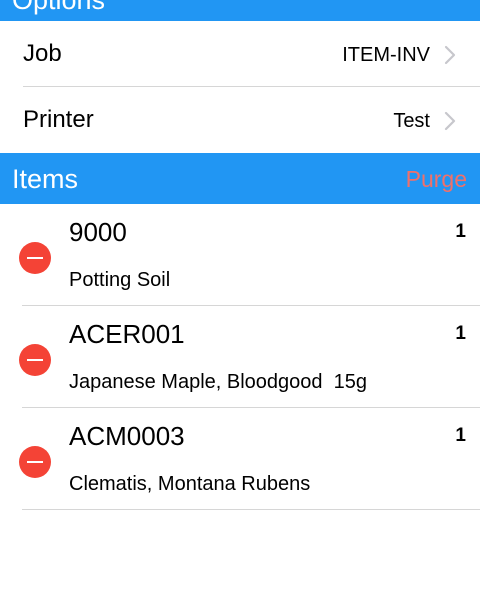 The image size is (480, 600). What do you see at coordinates (42, 53) in the screenshot?
I see `job-label: Job` at bounding box center [42, 53].